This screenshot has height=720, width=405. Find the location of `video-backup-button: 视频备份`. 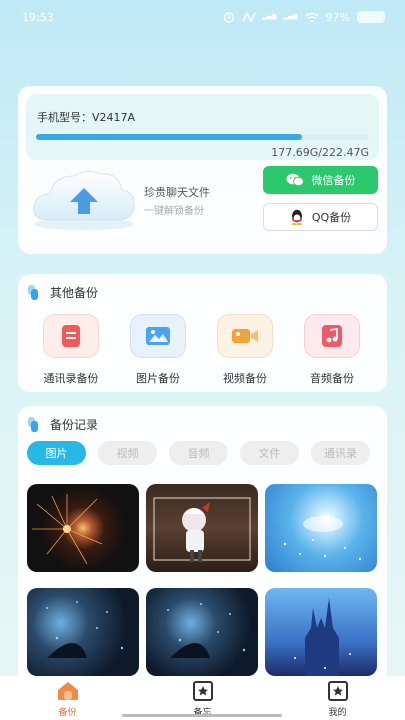

video-backup-button: 视频备份 is located at coordinates (245, 350).